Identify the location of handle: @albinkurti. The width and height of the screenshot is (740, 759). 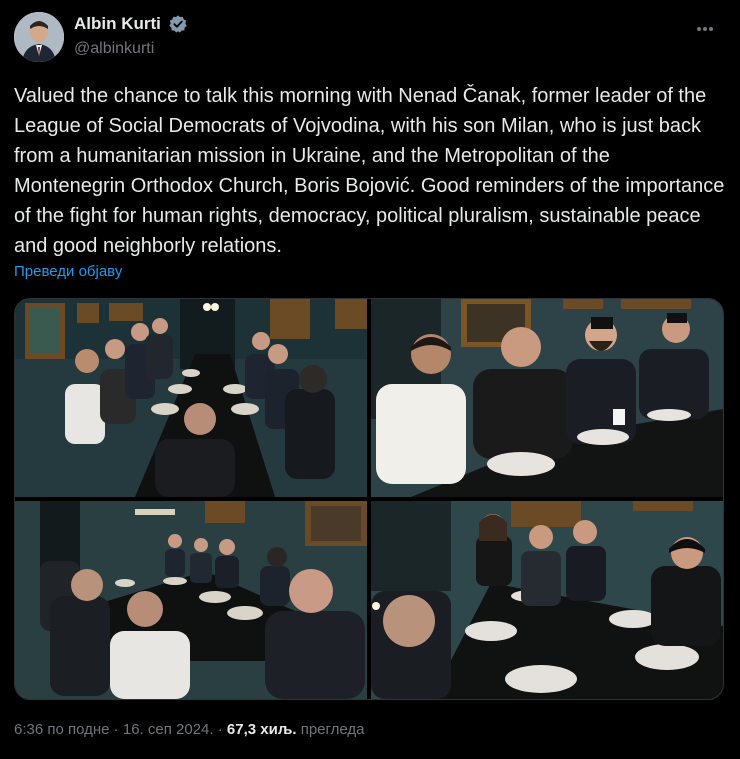
(131, 49).